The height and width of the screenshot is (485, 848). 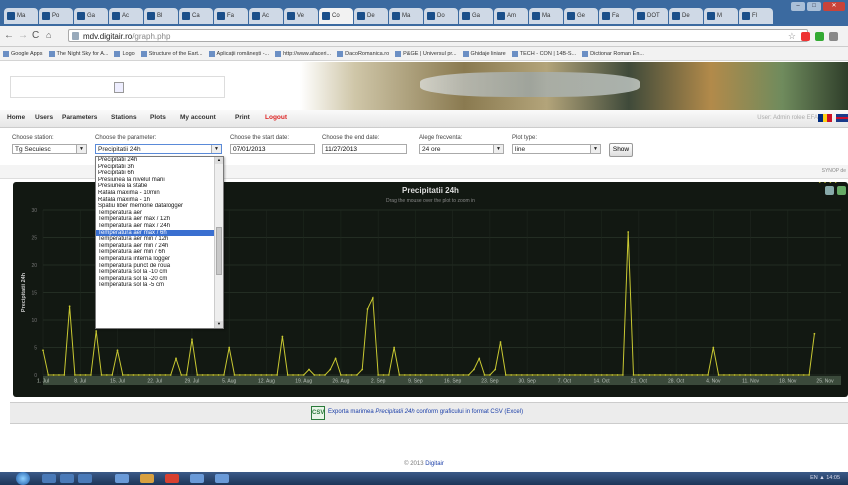 What do you see at coordinates (336, 16) in the screenshot?
I see `browser-tab: Co` at bounding box center [336, 16].